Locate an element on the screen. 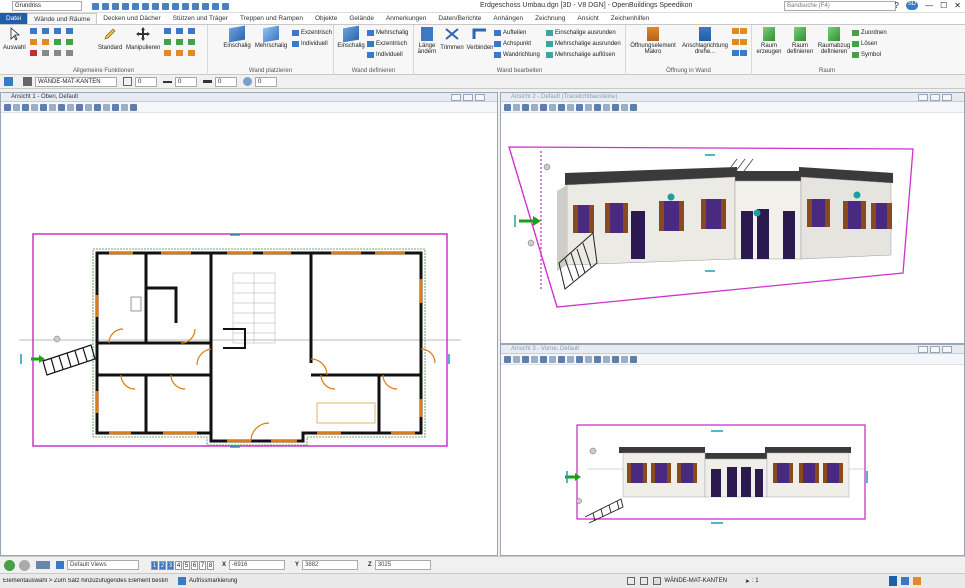  tab-zeichenhilfen: Zeichenhilfen is located at coordinates (630, 18).